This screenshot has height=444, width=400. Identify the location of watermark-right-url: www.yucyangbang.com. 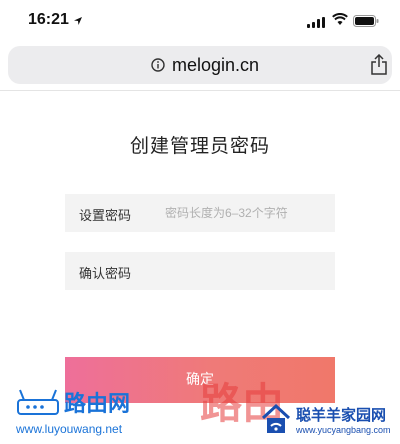
(343, 430).